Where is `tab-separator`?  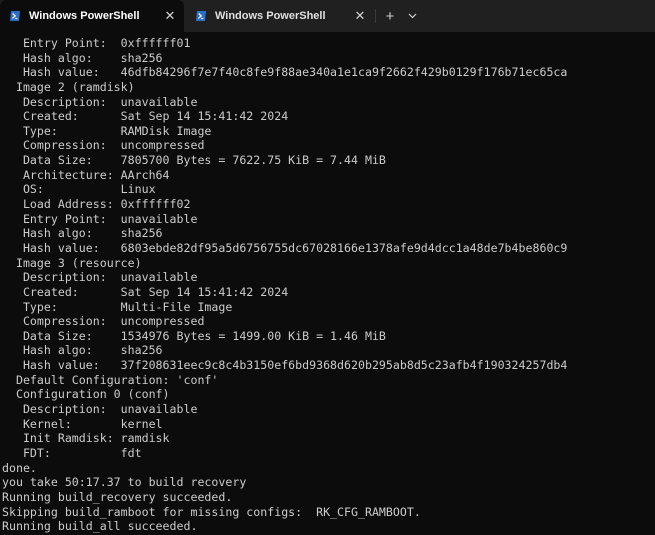
tab-separator is located at coordinates (375, 16).